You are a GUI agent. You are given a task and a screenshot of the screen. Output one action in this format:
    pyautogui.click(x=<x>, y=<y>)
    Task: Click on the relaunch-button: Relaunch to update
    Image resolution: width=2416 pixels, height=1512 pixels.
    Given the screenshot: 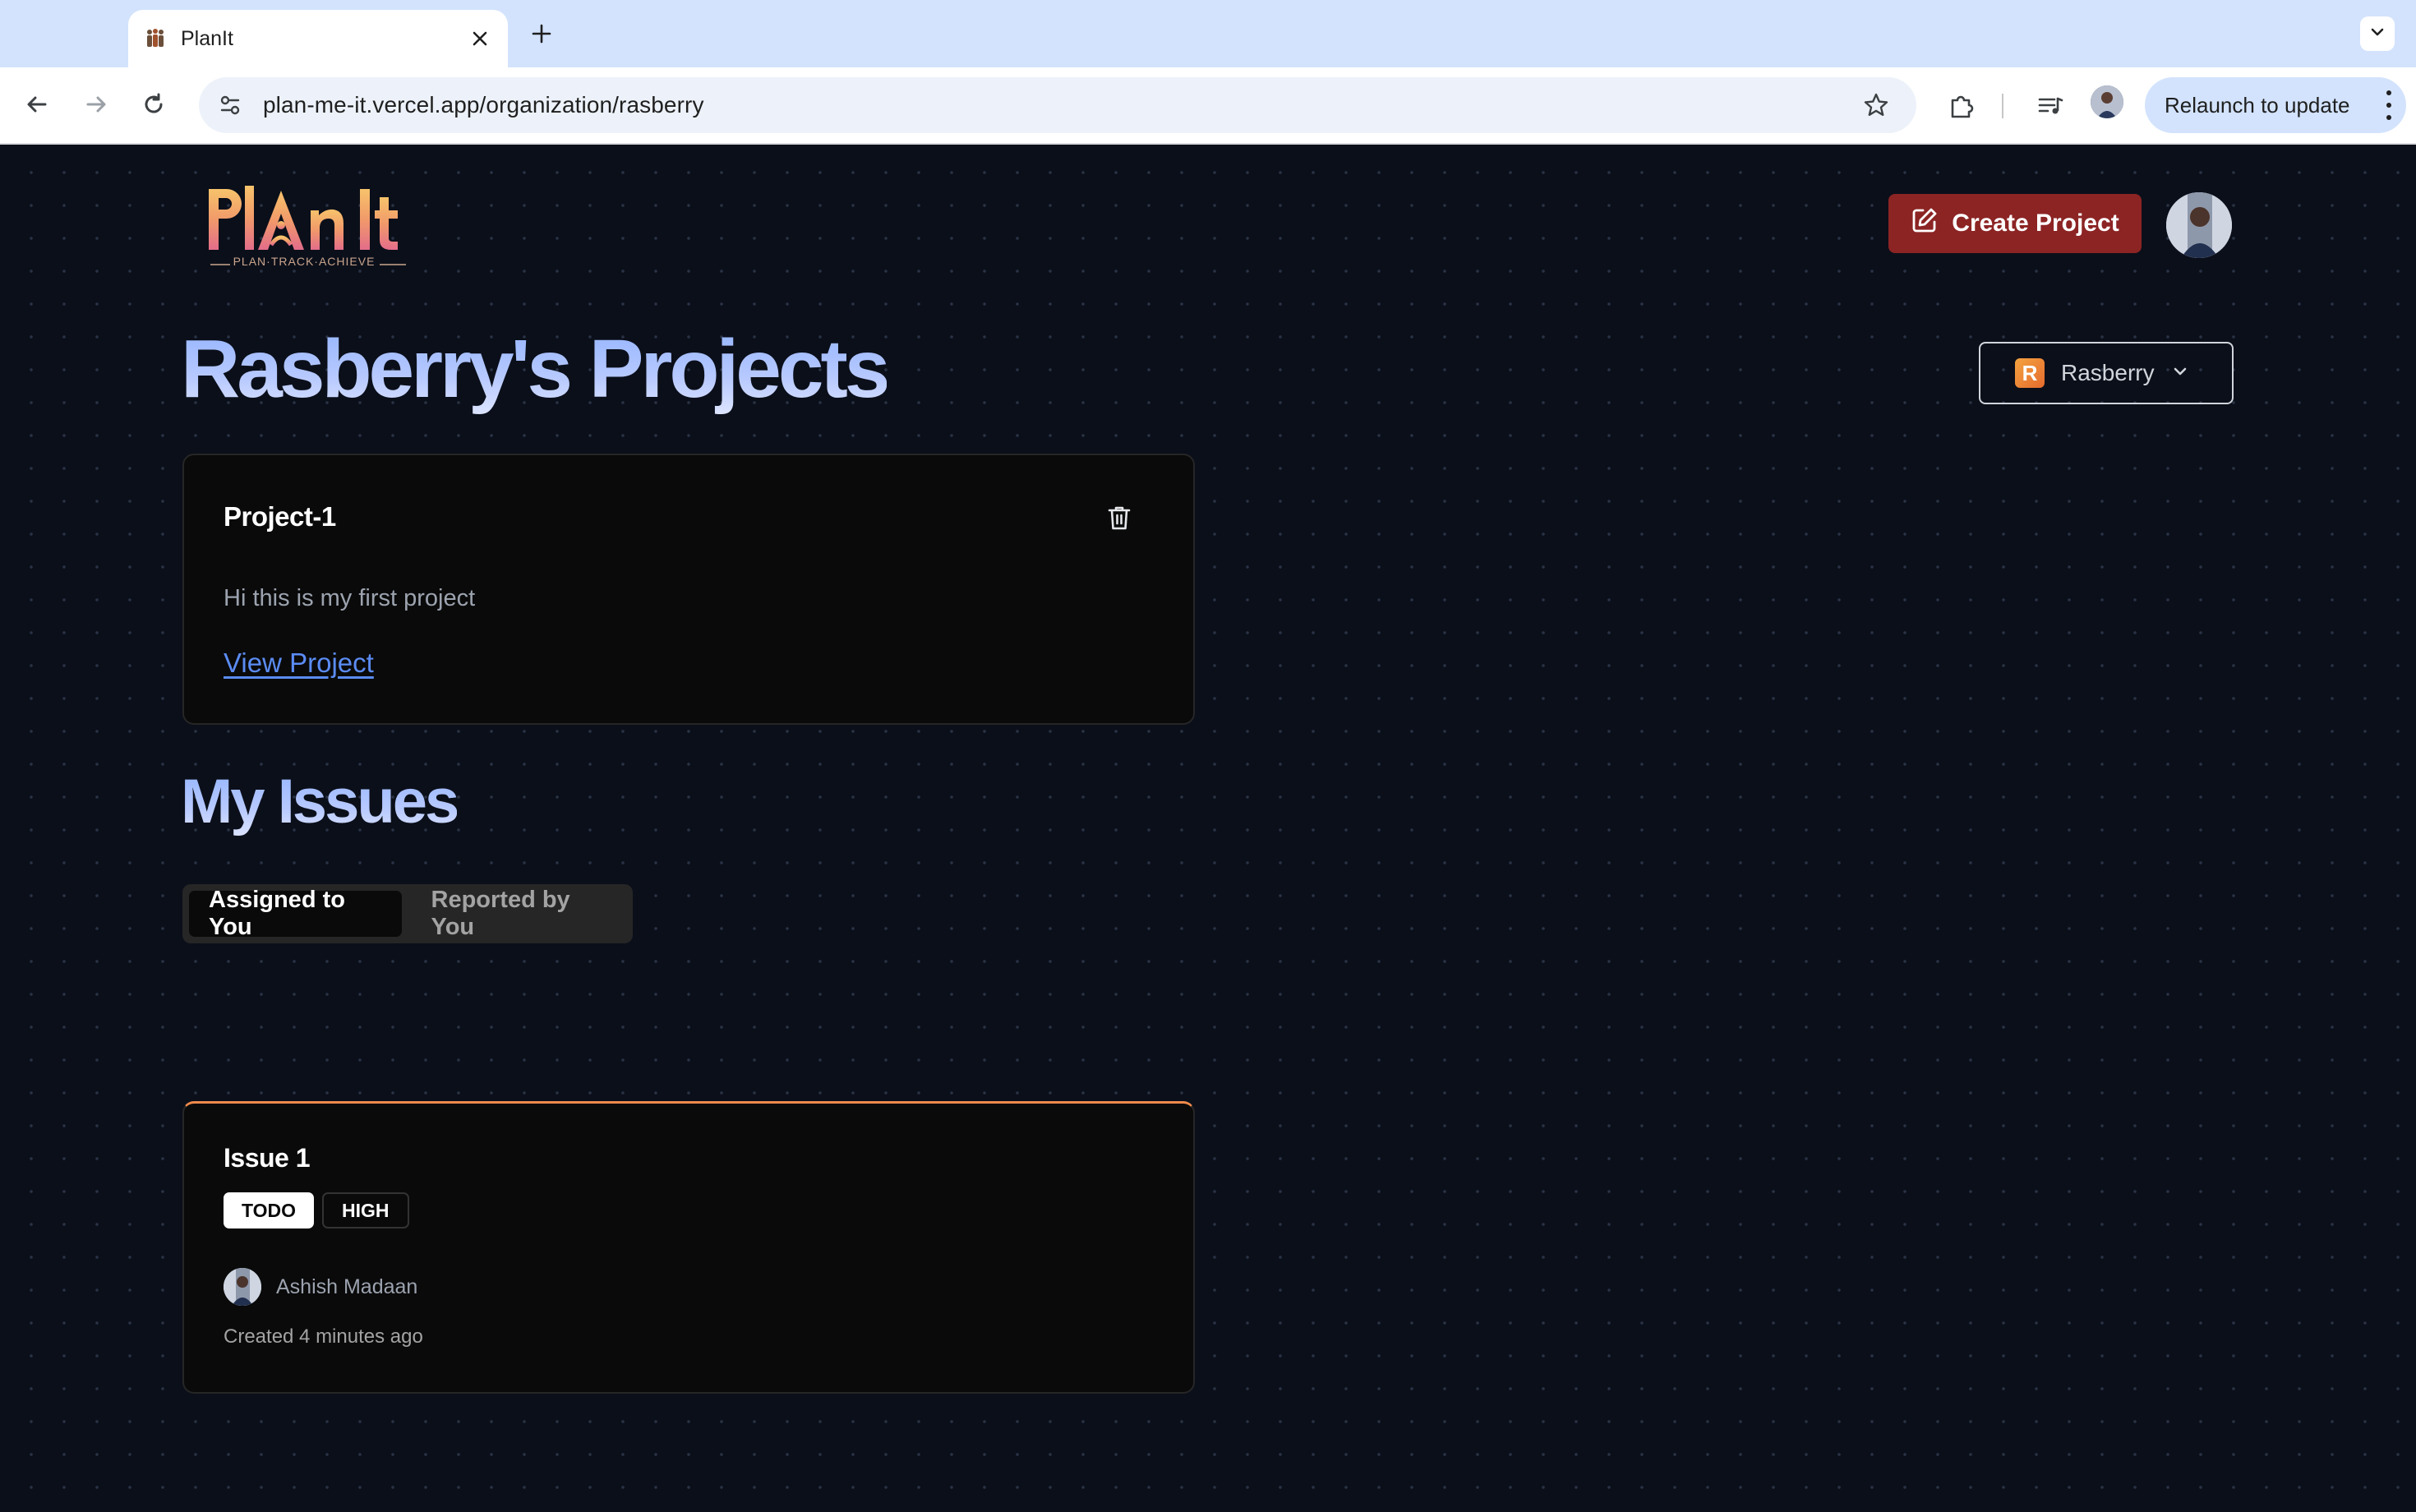 What is the action you would take?
    pyautogui.click(x=2275, y=105)
    